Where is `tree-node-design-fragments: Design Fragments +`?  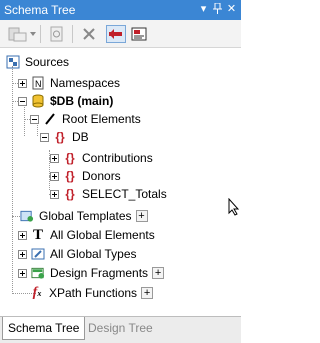 tree-node-design-fragments: Design Fragments + is located at coordinates (91, 273).